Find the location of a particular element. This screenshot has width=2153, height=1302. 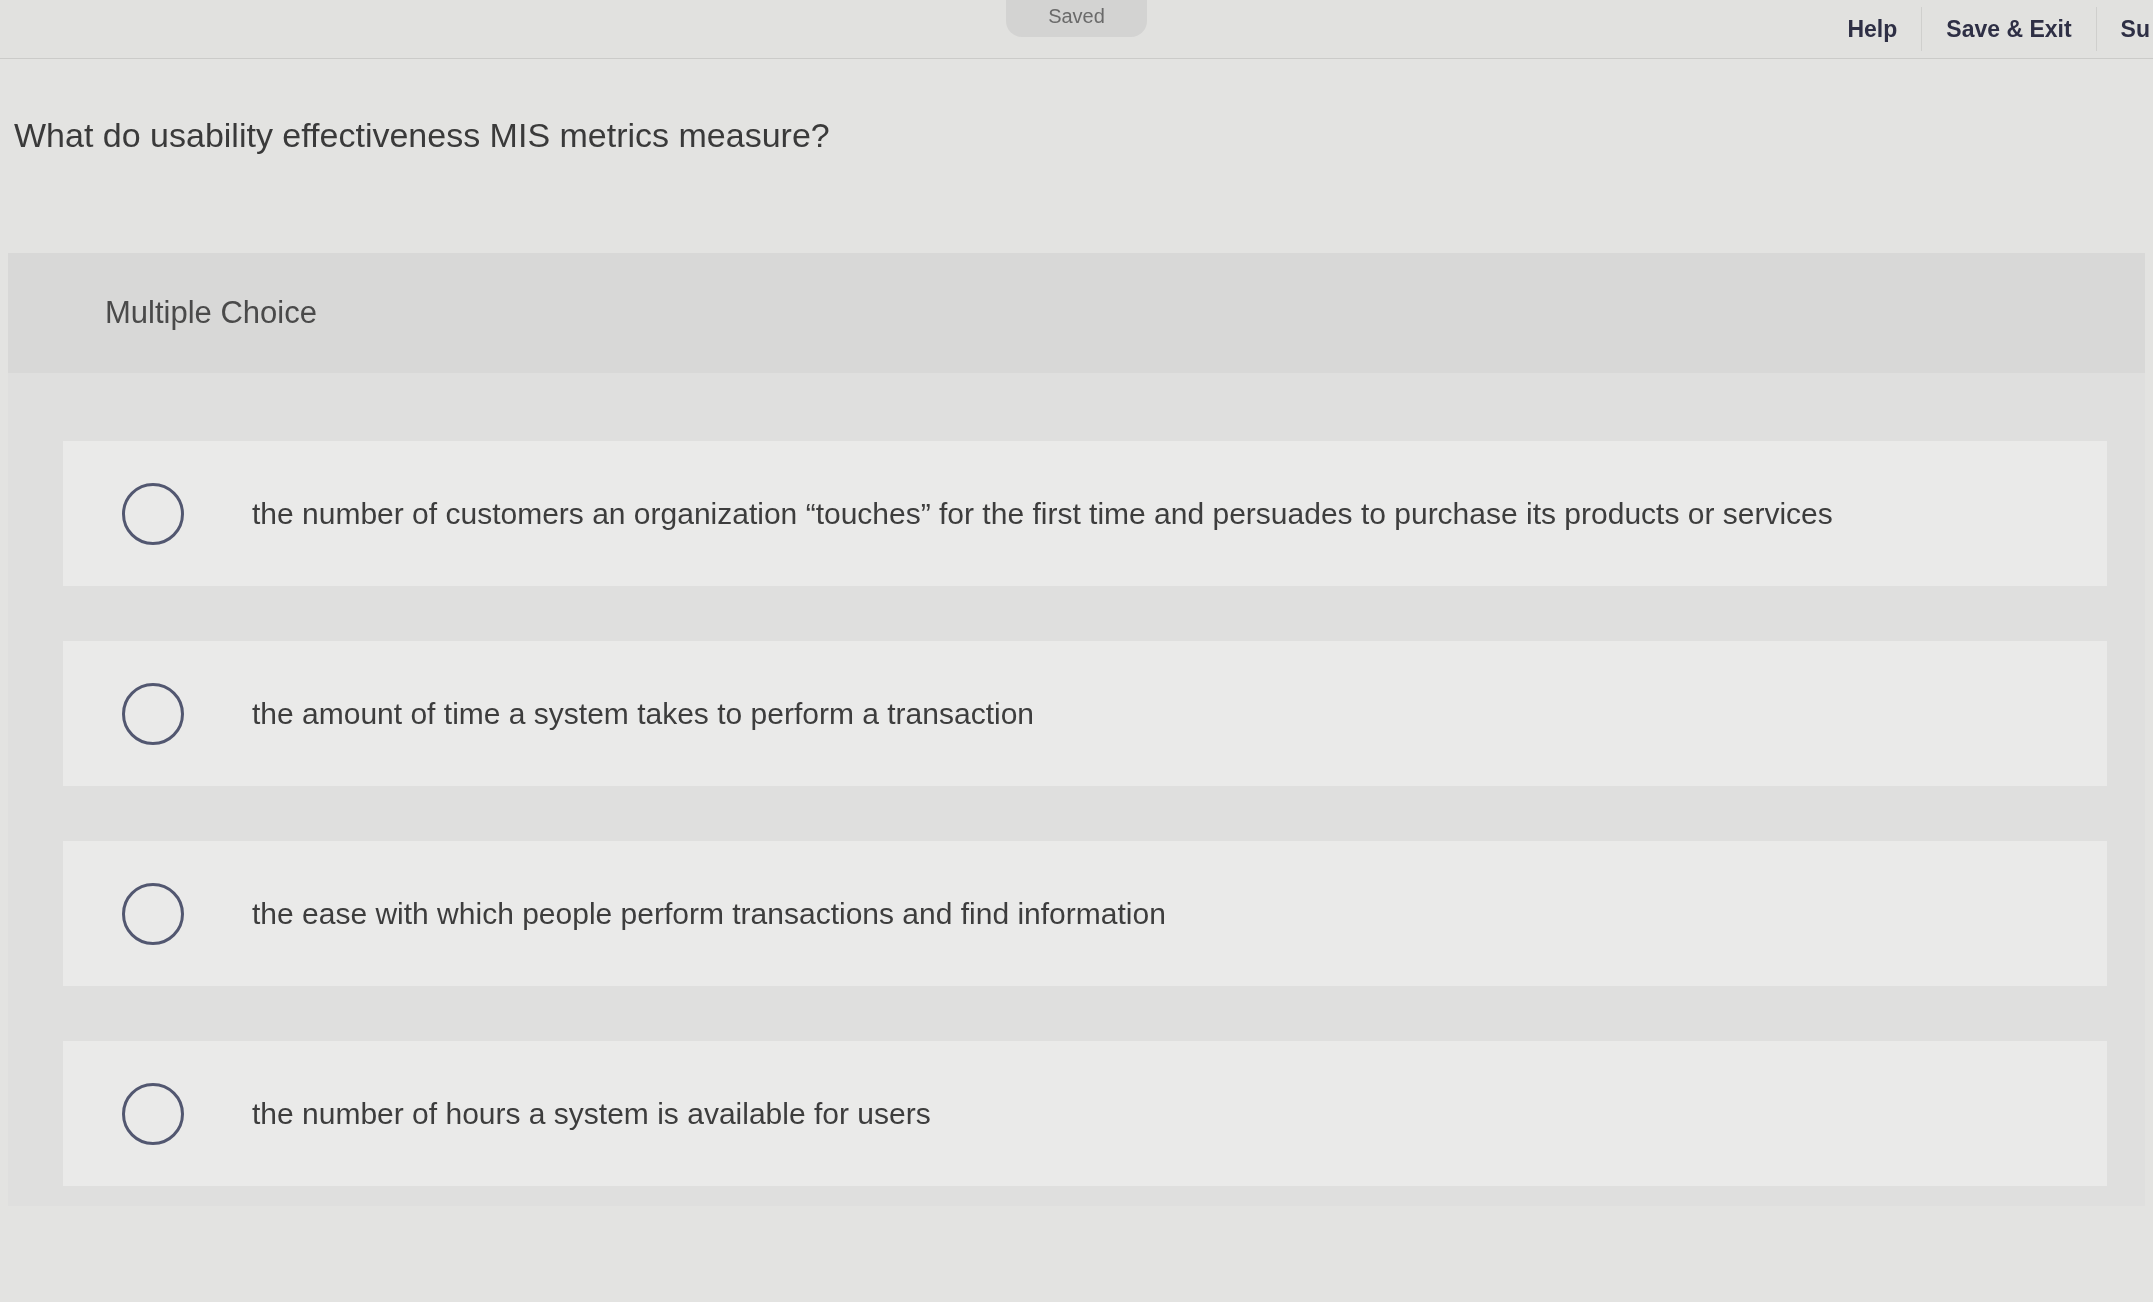

question-type-label: Multiple Choice is located at coordinates (211, 313).